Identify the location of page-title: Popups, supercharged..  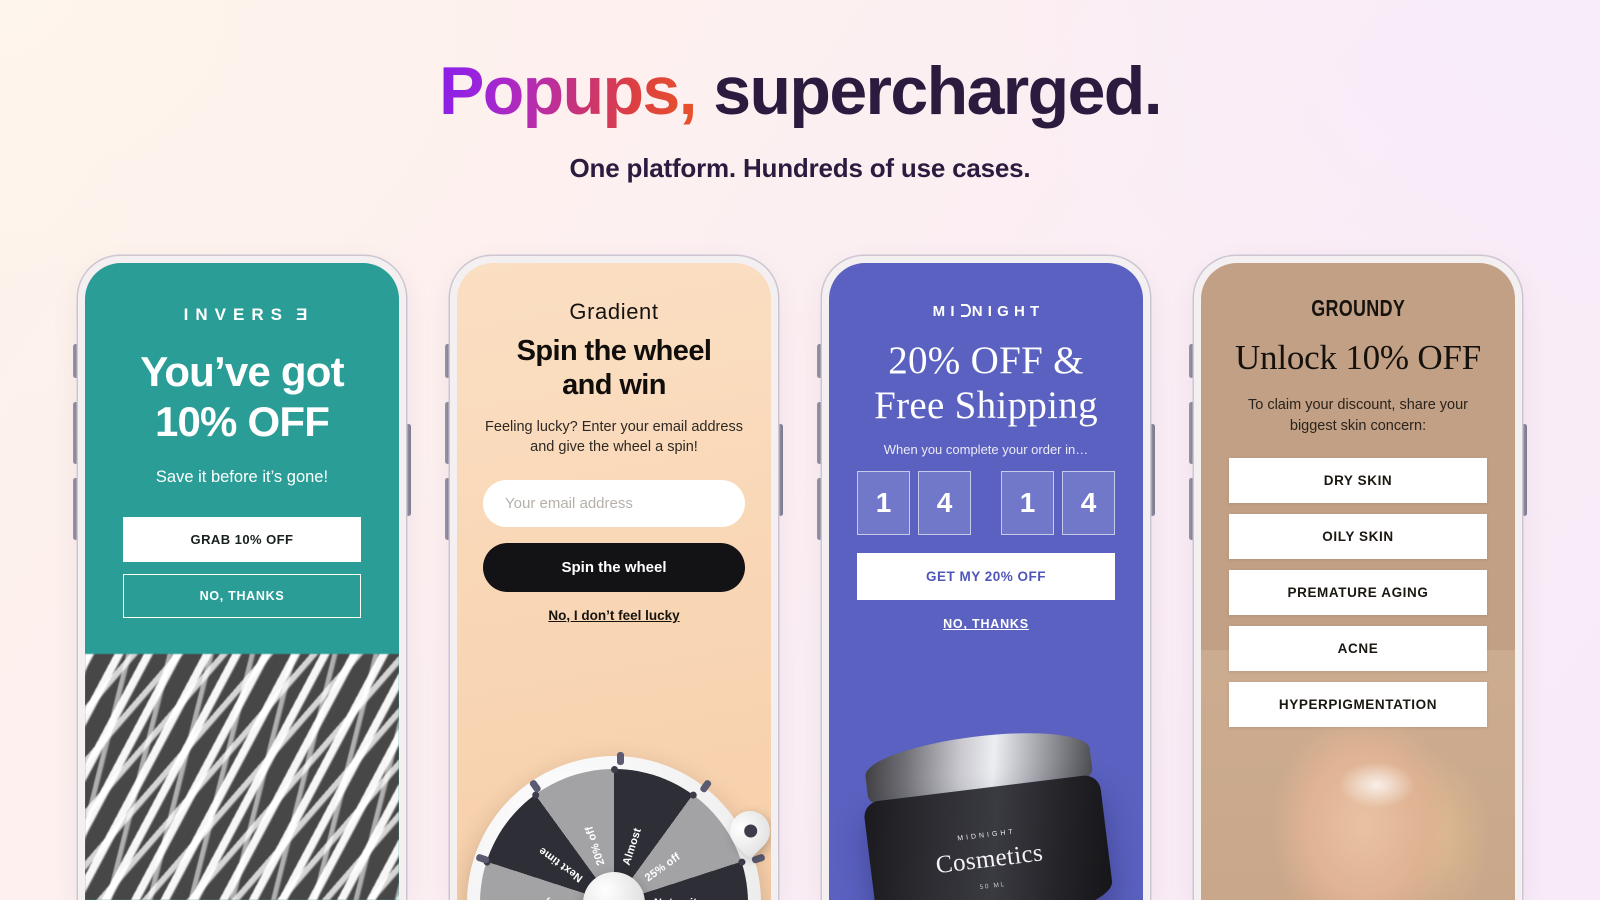
(800, 91).